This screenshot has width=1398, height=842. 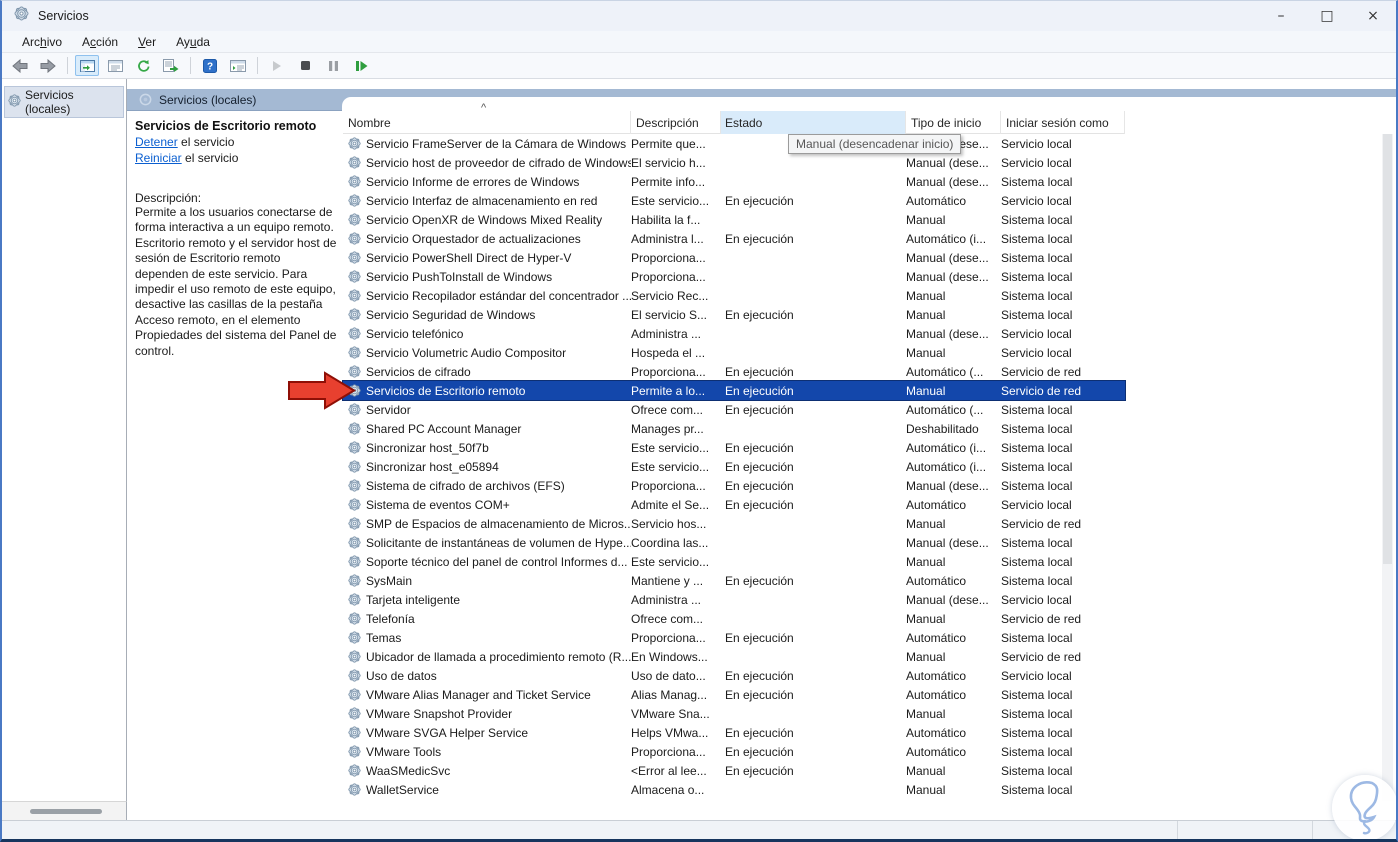 What do you see at coordinates (42, 42) in the screenshot?
I see `menu-item: Archivo` at bounding box center [42, 42].